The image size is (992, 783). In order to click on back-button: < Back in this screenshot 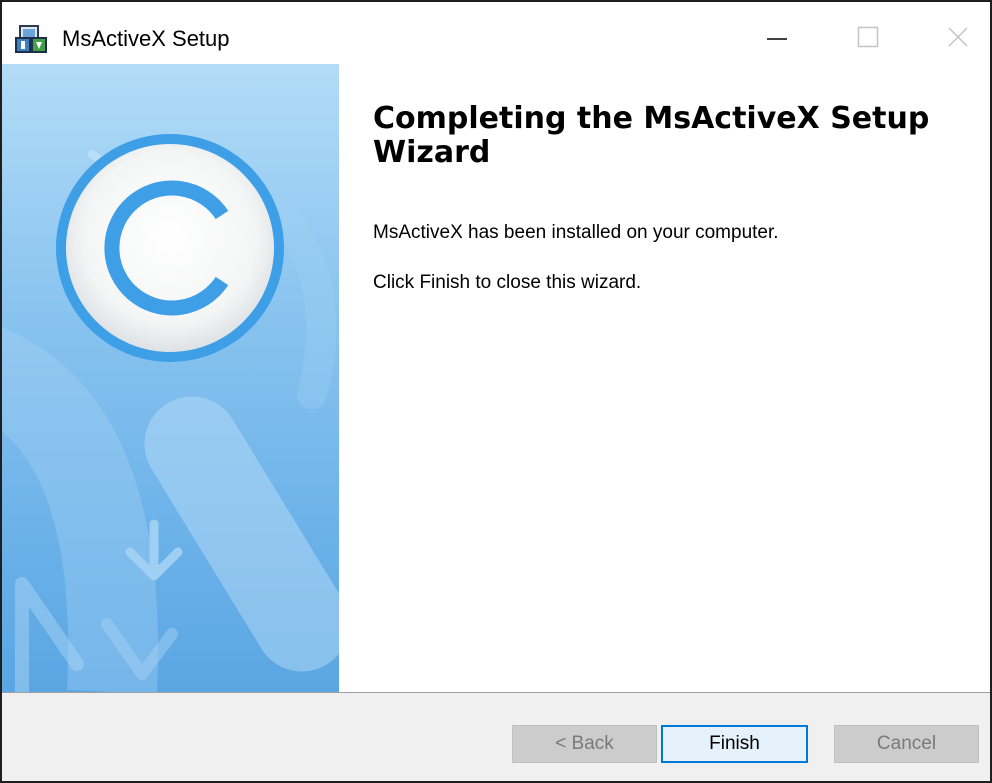, I will do `click(584, 744)`.